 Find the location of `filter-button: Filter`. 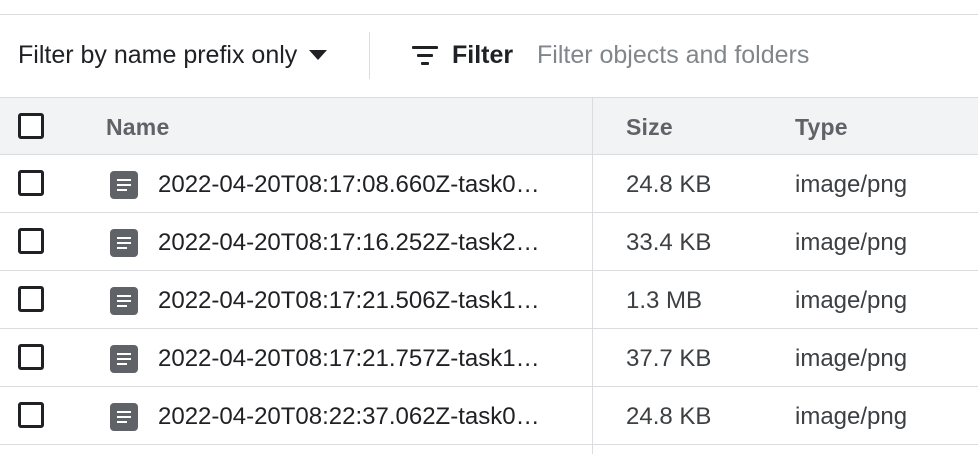

filter-button: Filter is located at coordinates (462, 55).